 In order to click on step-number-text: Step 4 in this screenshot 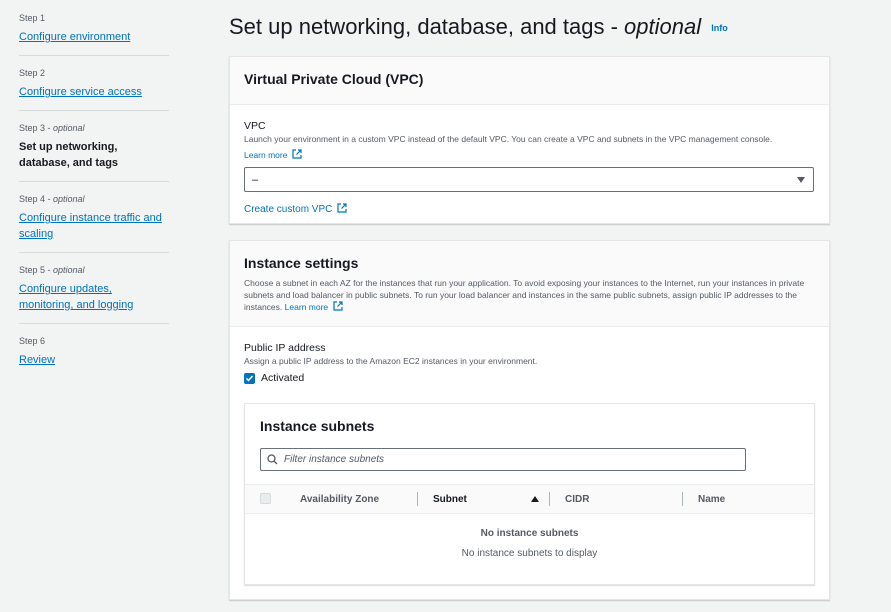, I will do `click(32, 199)`.